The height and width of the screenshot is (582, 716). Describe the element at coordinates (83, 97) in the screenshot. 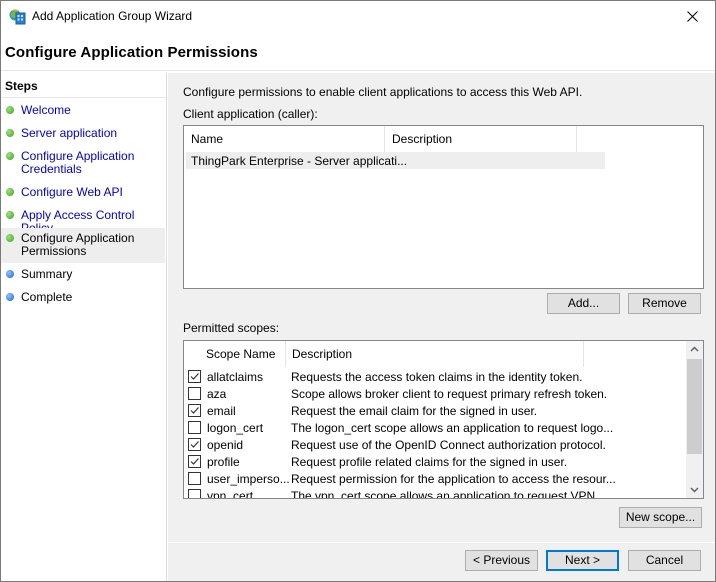

I see `steps-divider` at that location.